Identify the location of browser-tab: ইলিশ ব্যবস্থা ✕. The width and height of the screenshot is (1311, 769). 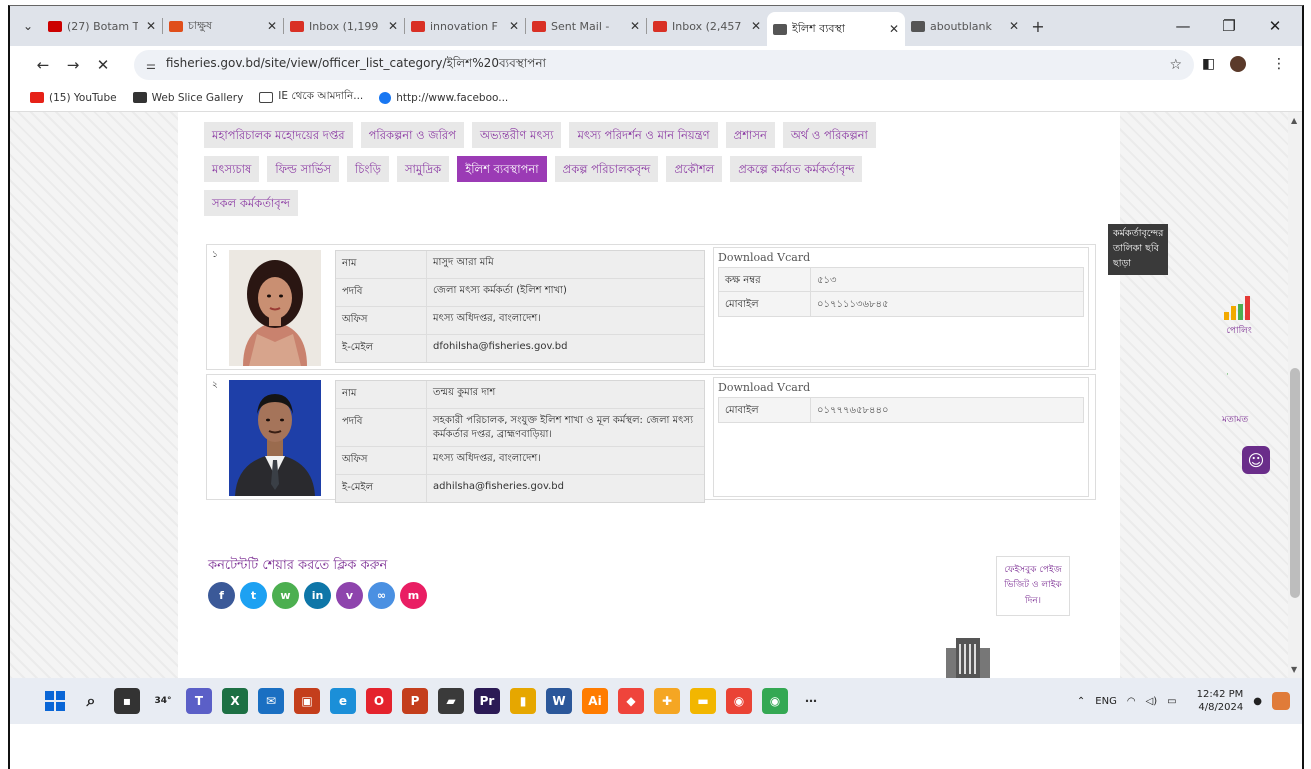
(836, 29).